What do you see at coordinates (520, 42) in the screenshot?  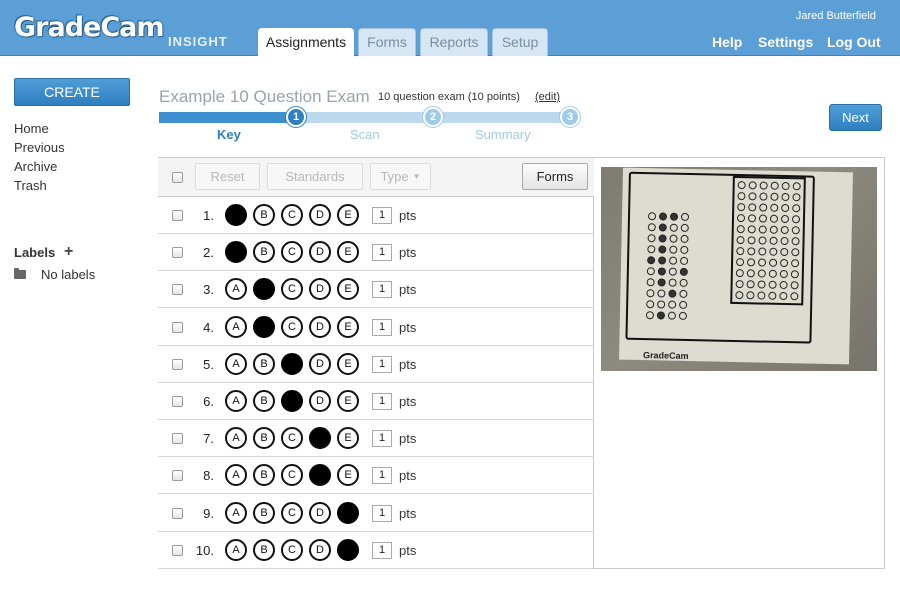 I see `tab-setup: Setup` at bounding box center [520, 42].